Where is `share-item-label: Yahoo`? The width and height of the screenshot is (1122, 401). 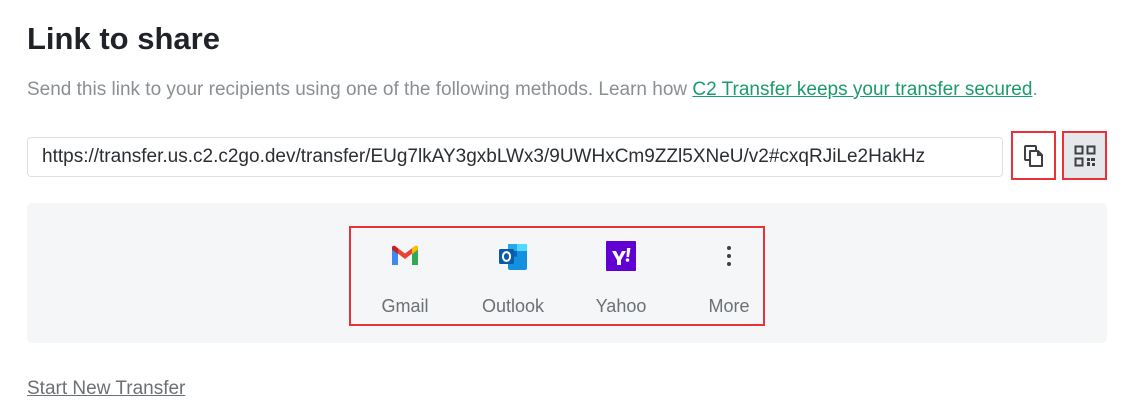
share-item-label: Yahoo is located at coordinates (621, 306).